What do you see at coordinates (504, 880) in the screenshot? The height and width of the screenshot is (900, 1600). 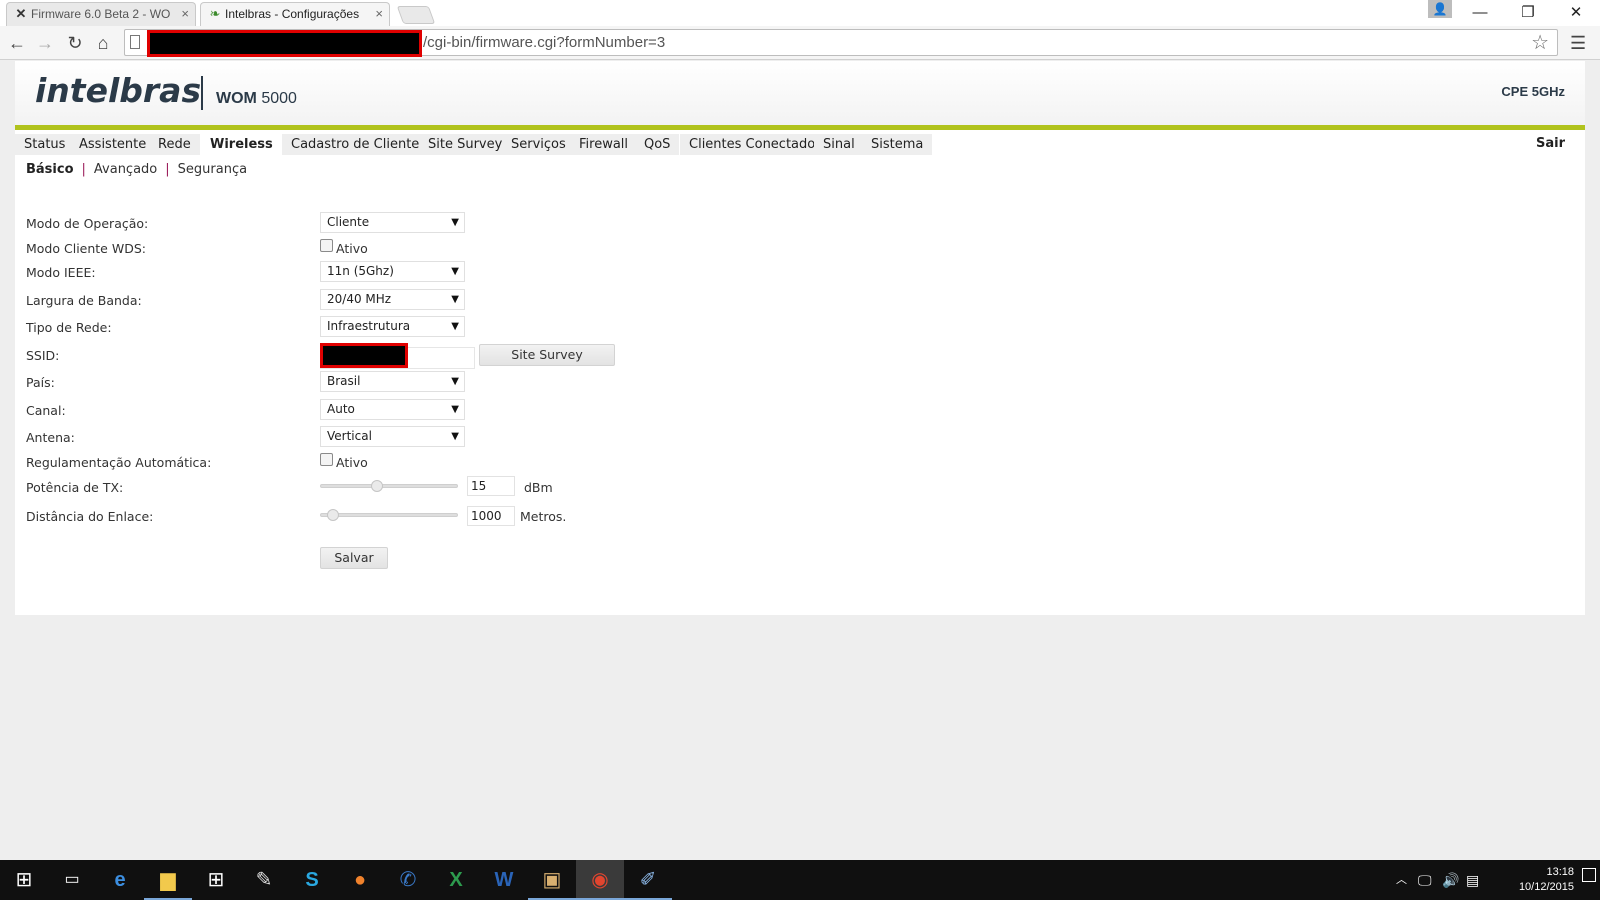 I see `word-icon: W` at bounding box center [504, 880].